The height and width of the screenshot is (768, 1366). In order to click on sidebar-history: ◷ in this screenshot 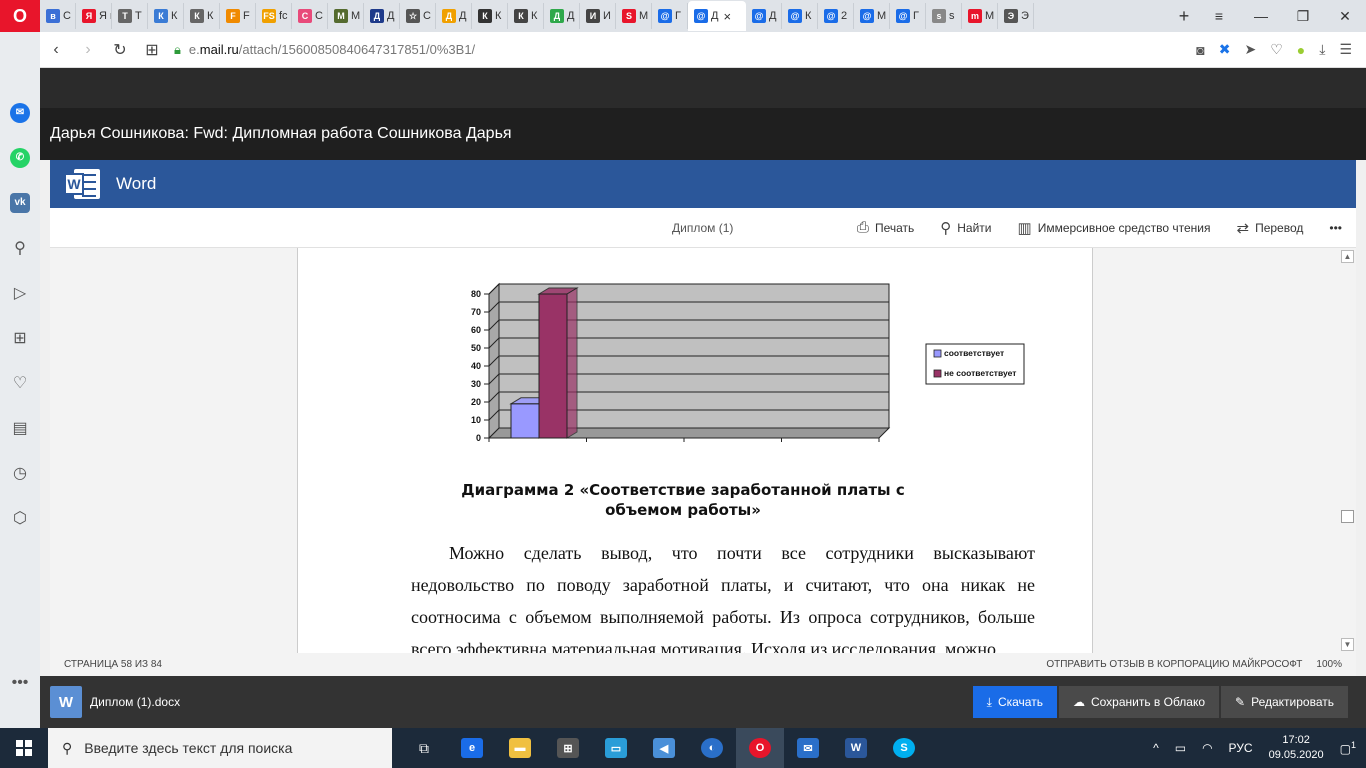, I will do `click(20, 472)`.